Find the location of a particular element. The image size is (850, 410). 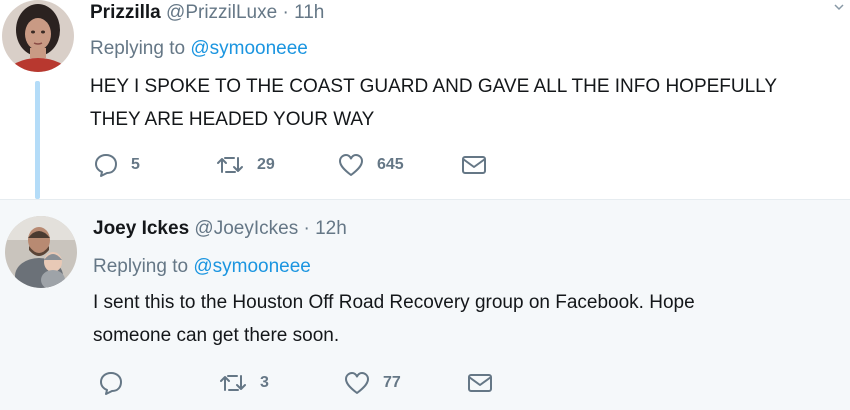

reply-button: 5 is located at coordinates (116, 165).